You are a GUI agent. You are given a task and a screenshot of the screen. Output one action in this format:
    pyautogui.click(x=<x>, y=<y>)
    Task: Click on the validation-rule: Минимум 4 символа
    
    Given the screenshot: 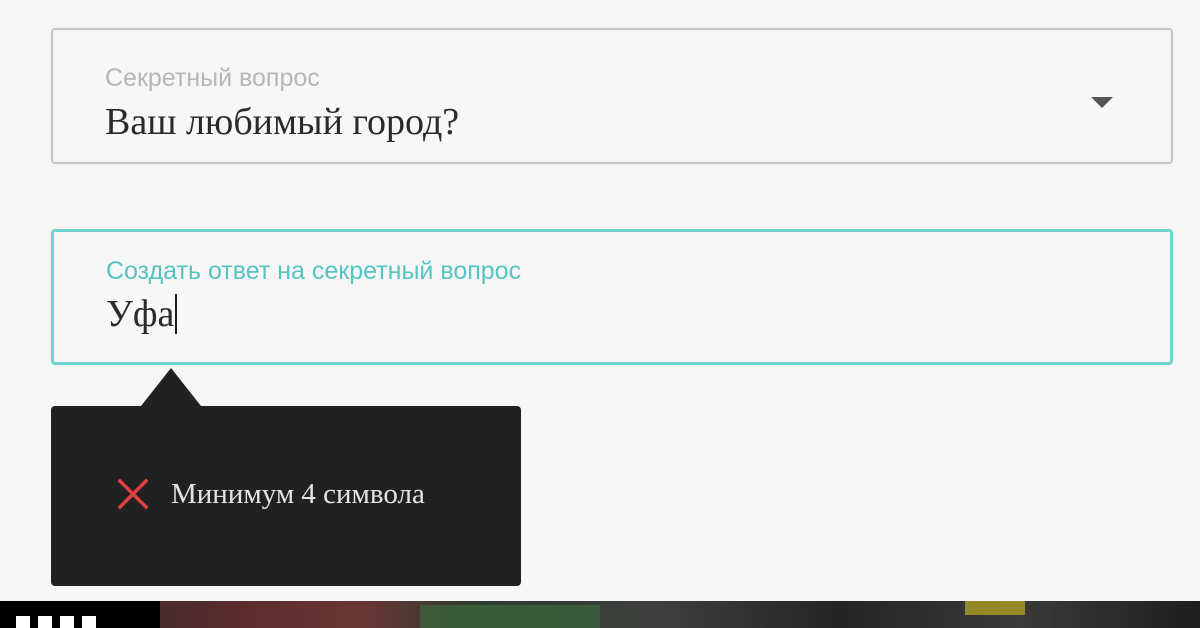 What is the action you would take?
    pyautogui.click(x=270, y=494)
    